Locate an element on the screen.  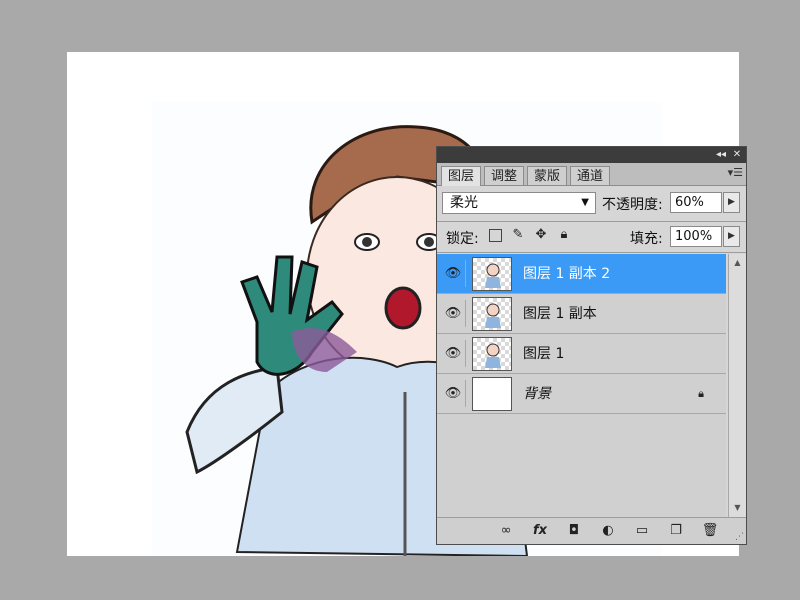
lock-transparent-icon is located at coordinates (495, 235).